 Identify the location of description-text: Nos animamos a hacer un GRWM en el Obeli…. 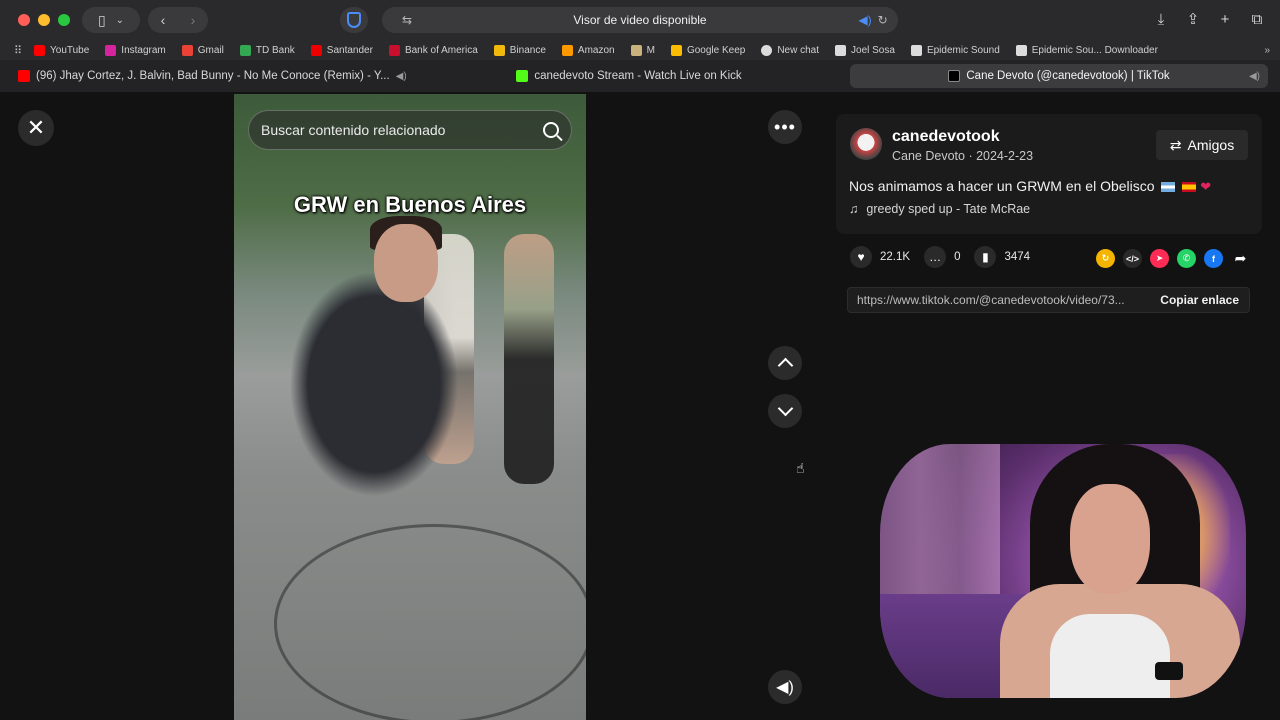
(1002, 186).